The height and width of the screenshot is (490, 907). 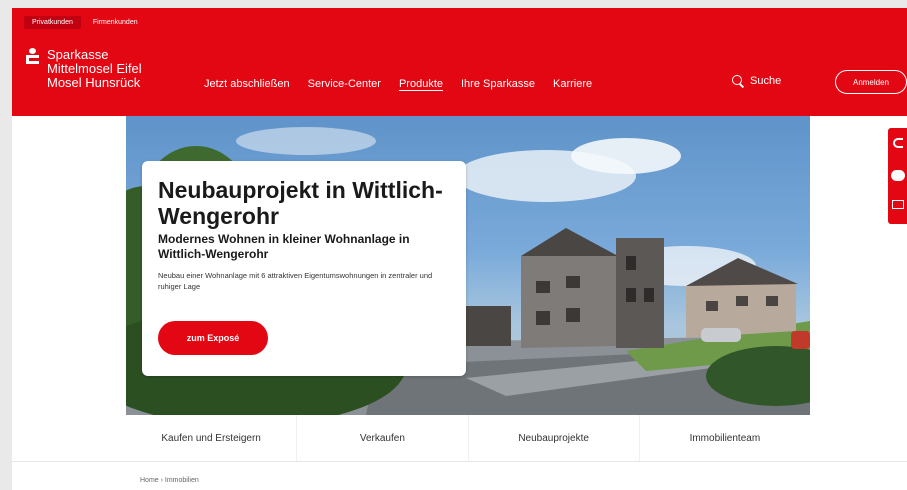 What do you see at coordinates (871, 82) in the screenshot?
I see `login-button: Anmelden` at bounding box center [871, 82].